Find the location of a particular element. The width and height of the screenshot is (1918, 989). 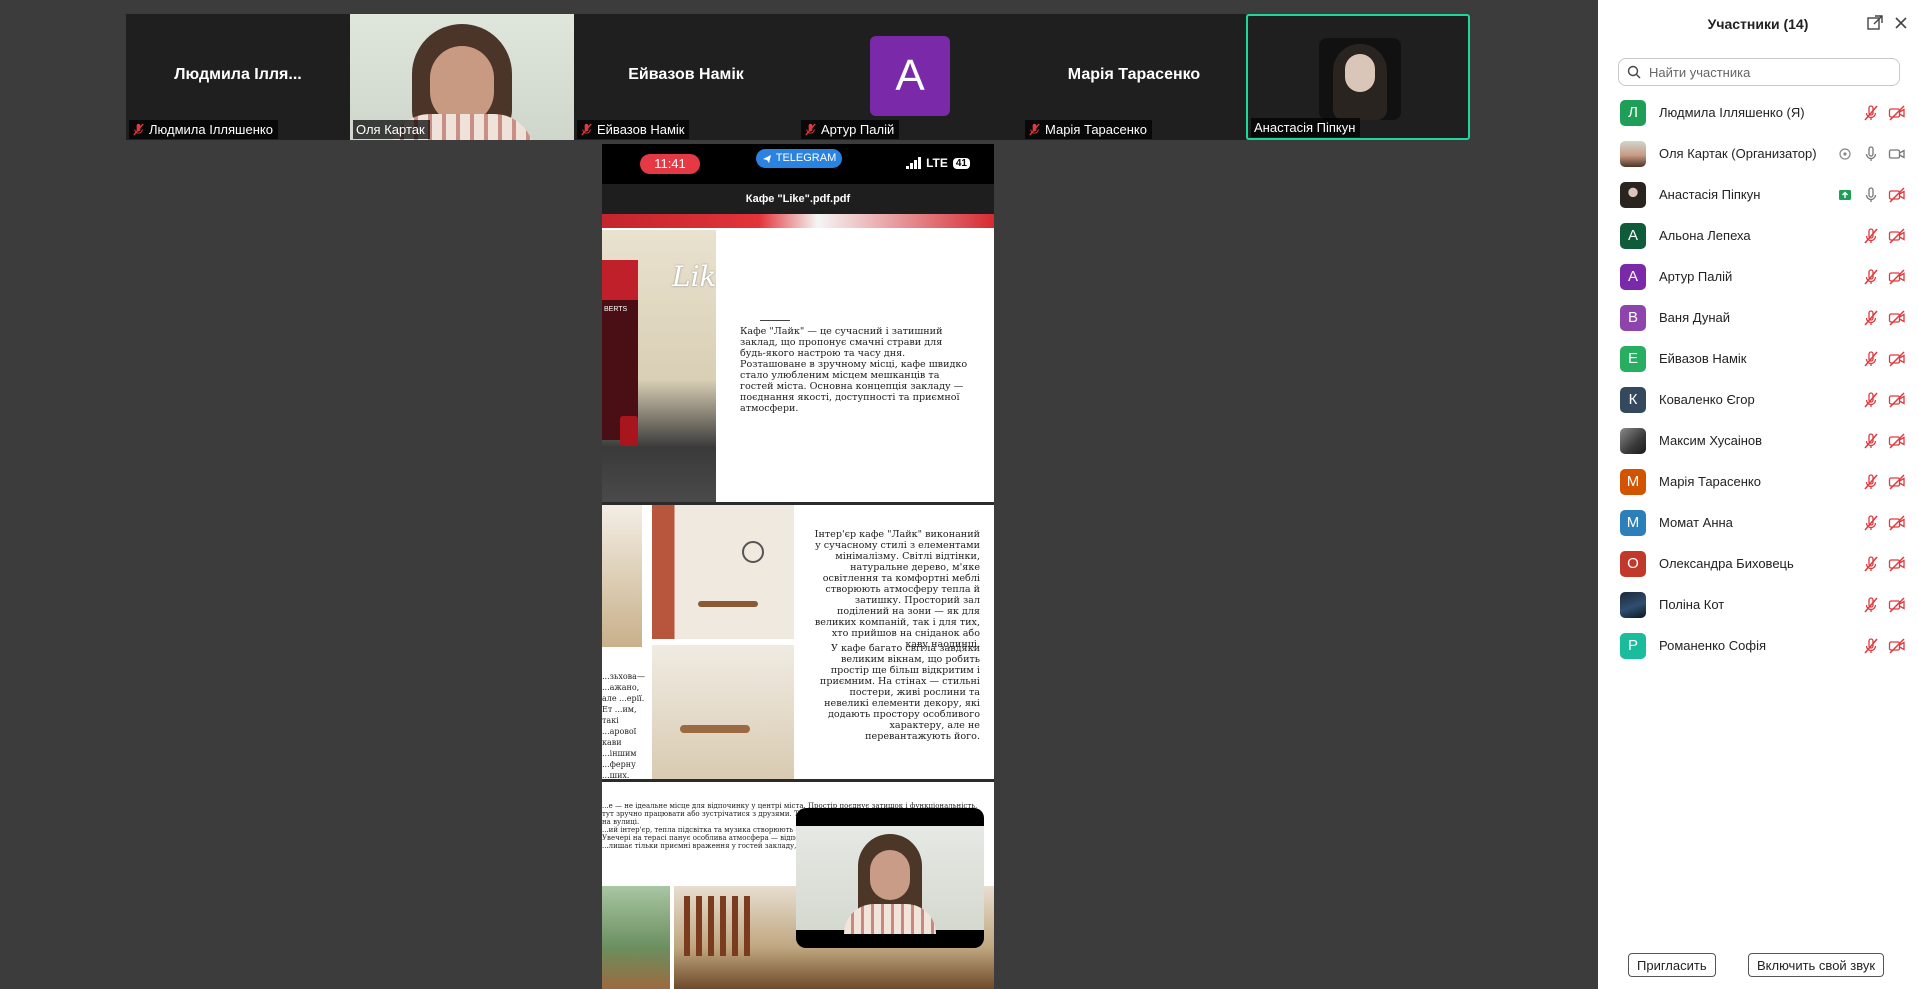

tile-label: Марія Тарасенко is located at coordinates (1088, 129).